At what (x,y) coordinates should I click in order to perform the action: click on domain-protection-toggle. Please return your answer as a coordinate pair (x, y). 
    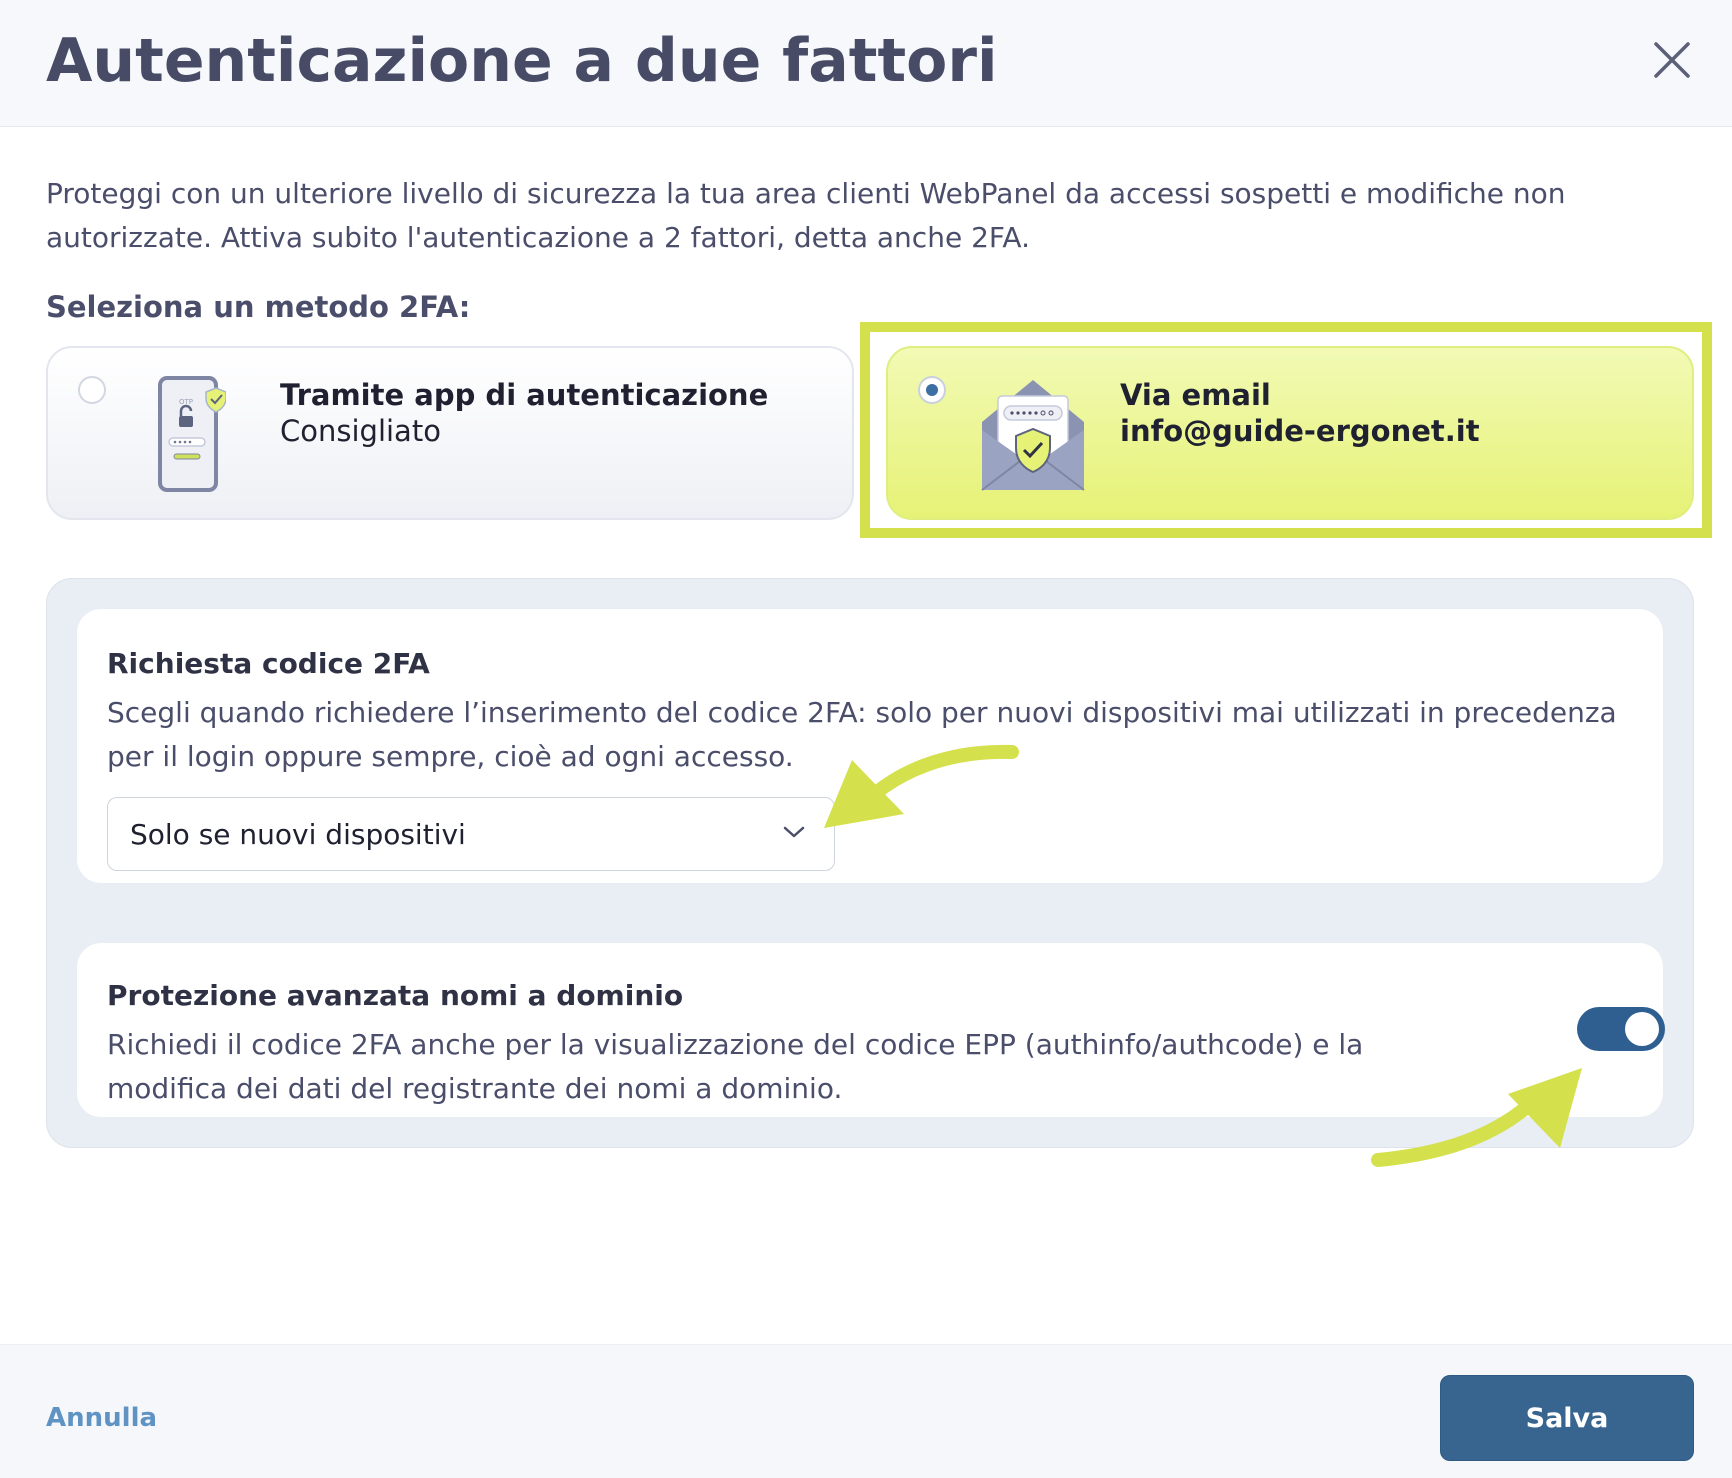
    Looking at the image, I should click on (1621, 1029).